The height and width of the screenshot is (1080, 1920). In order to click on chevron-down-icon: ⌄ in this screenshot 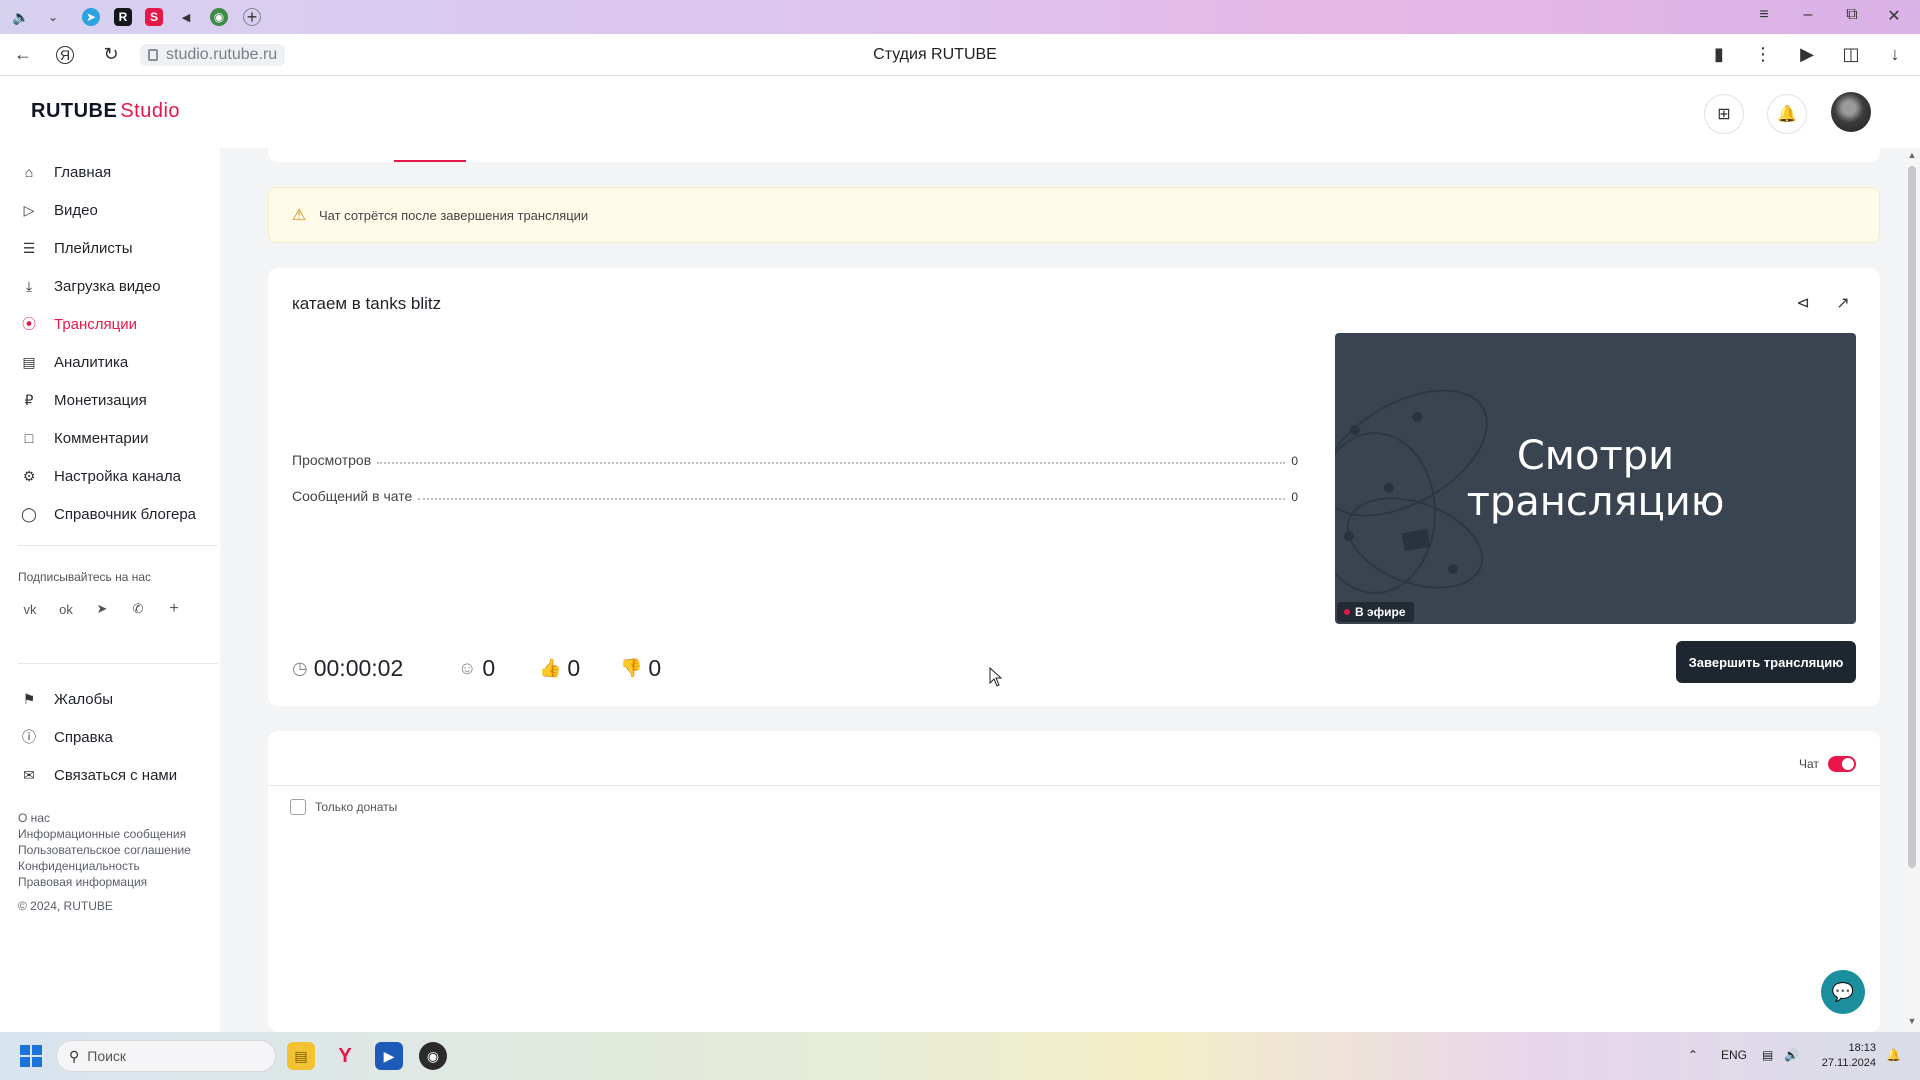, I will do `click(53, 17)`.